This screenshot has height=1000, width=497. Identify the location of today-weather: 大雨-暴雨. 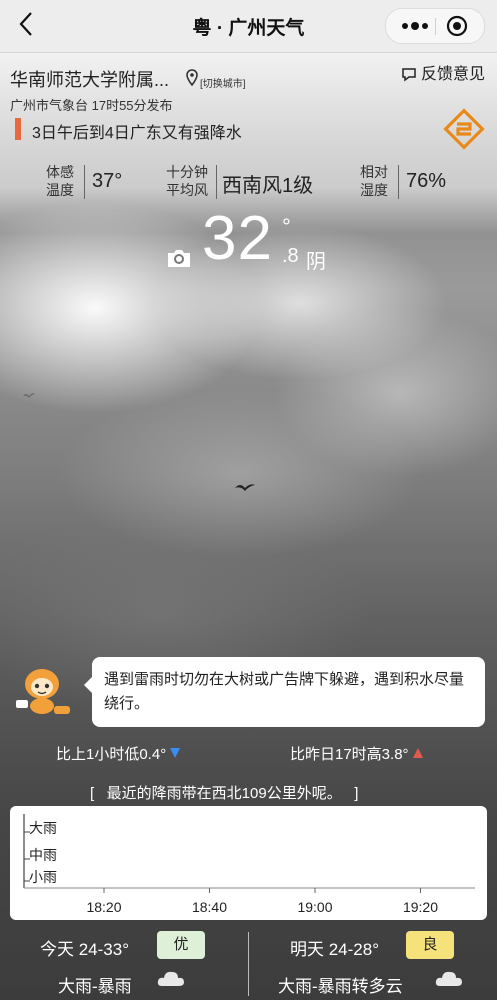
(95, 984).